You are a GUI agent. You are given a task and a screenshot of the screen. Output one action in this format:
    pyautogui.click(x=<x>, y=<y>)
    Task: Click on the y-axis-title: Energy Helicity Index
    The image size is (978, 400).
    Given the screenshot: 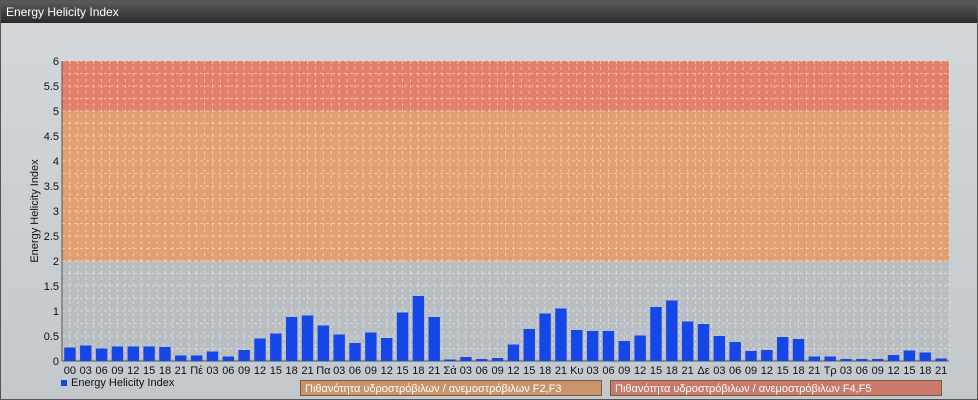 What is the action you would take?
    pyautogui.click(x=35, y=211)
    